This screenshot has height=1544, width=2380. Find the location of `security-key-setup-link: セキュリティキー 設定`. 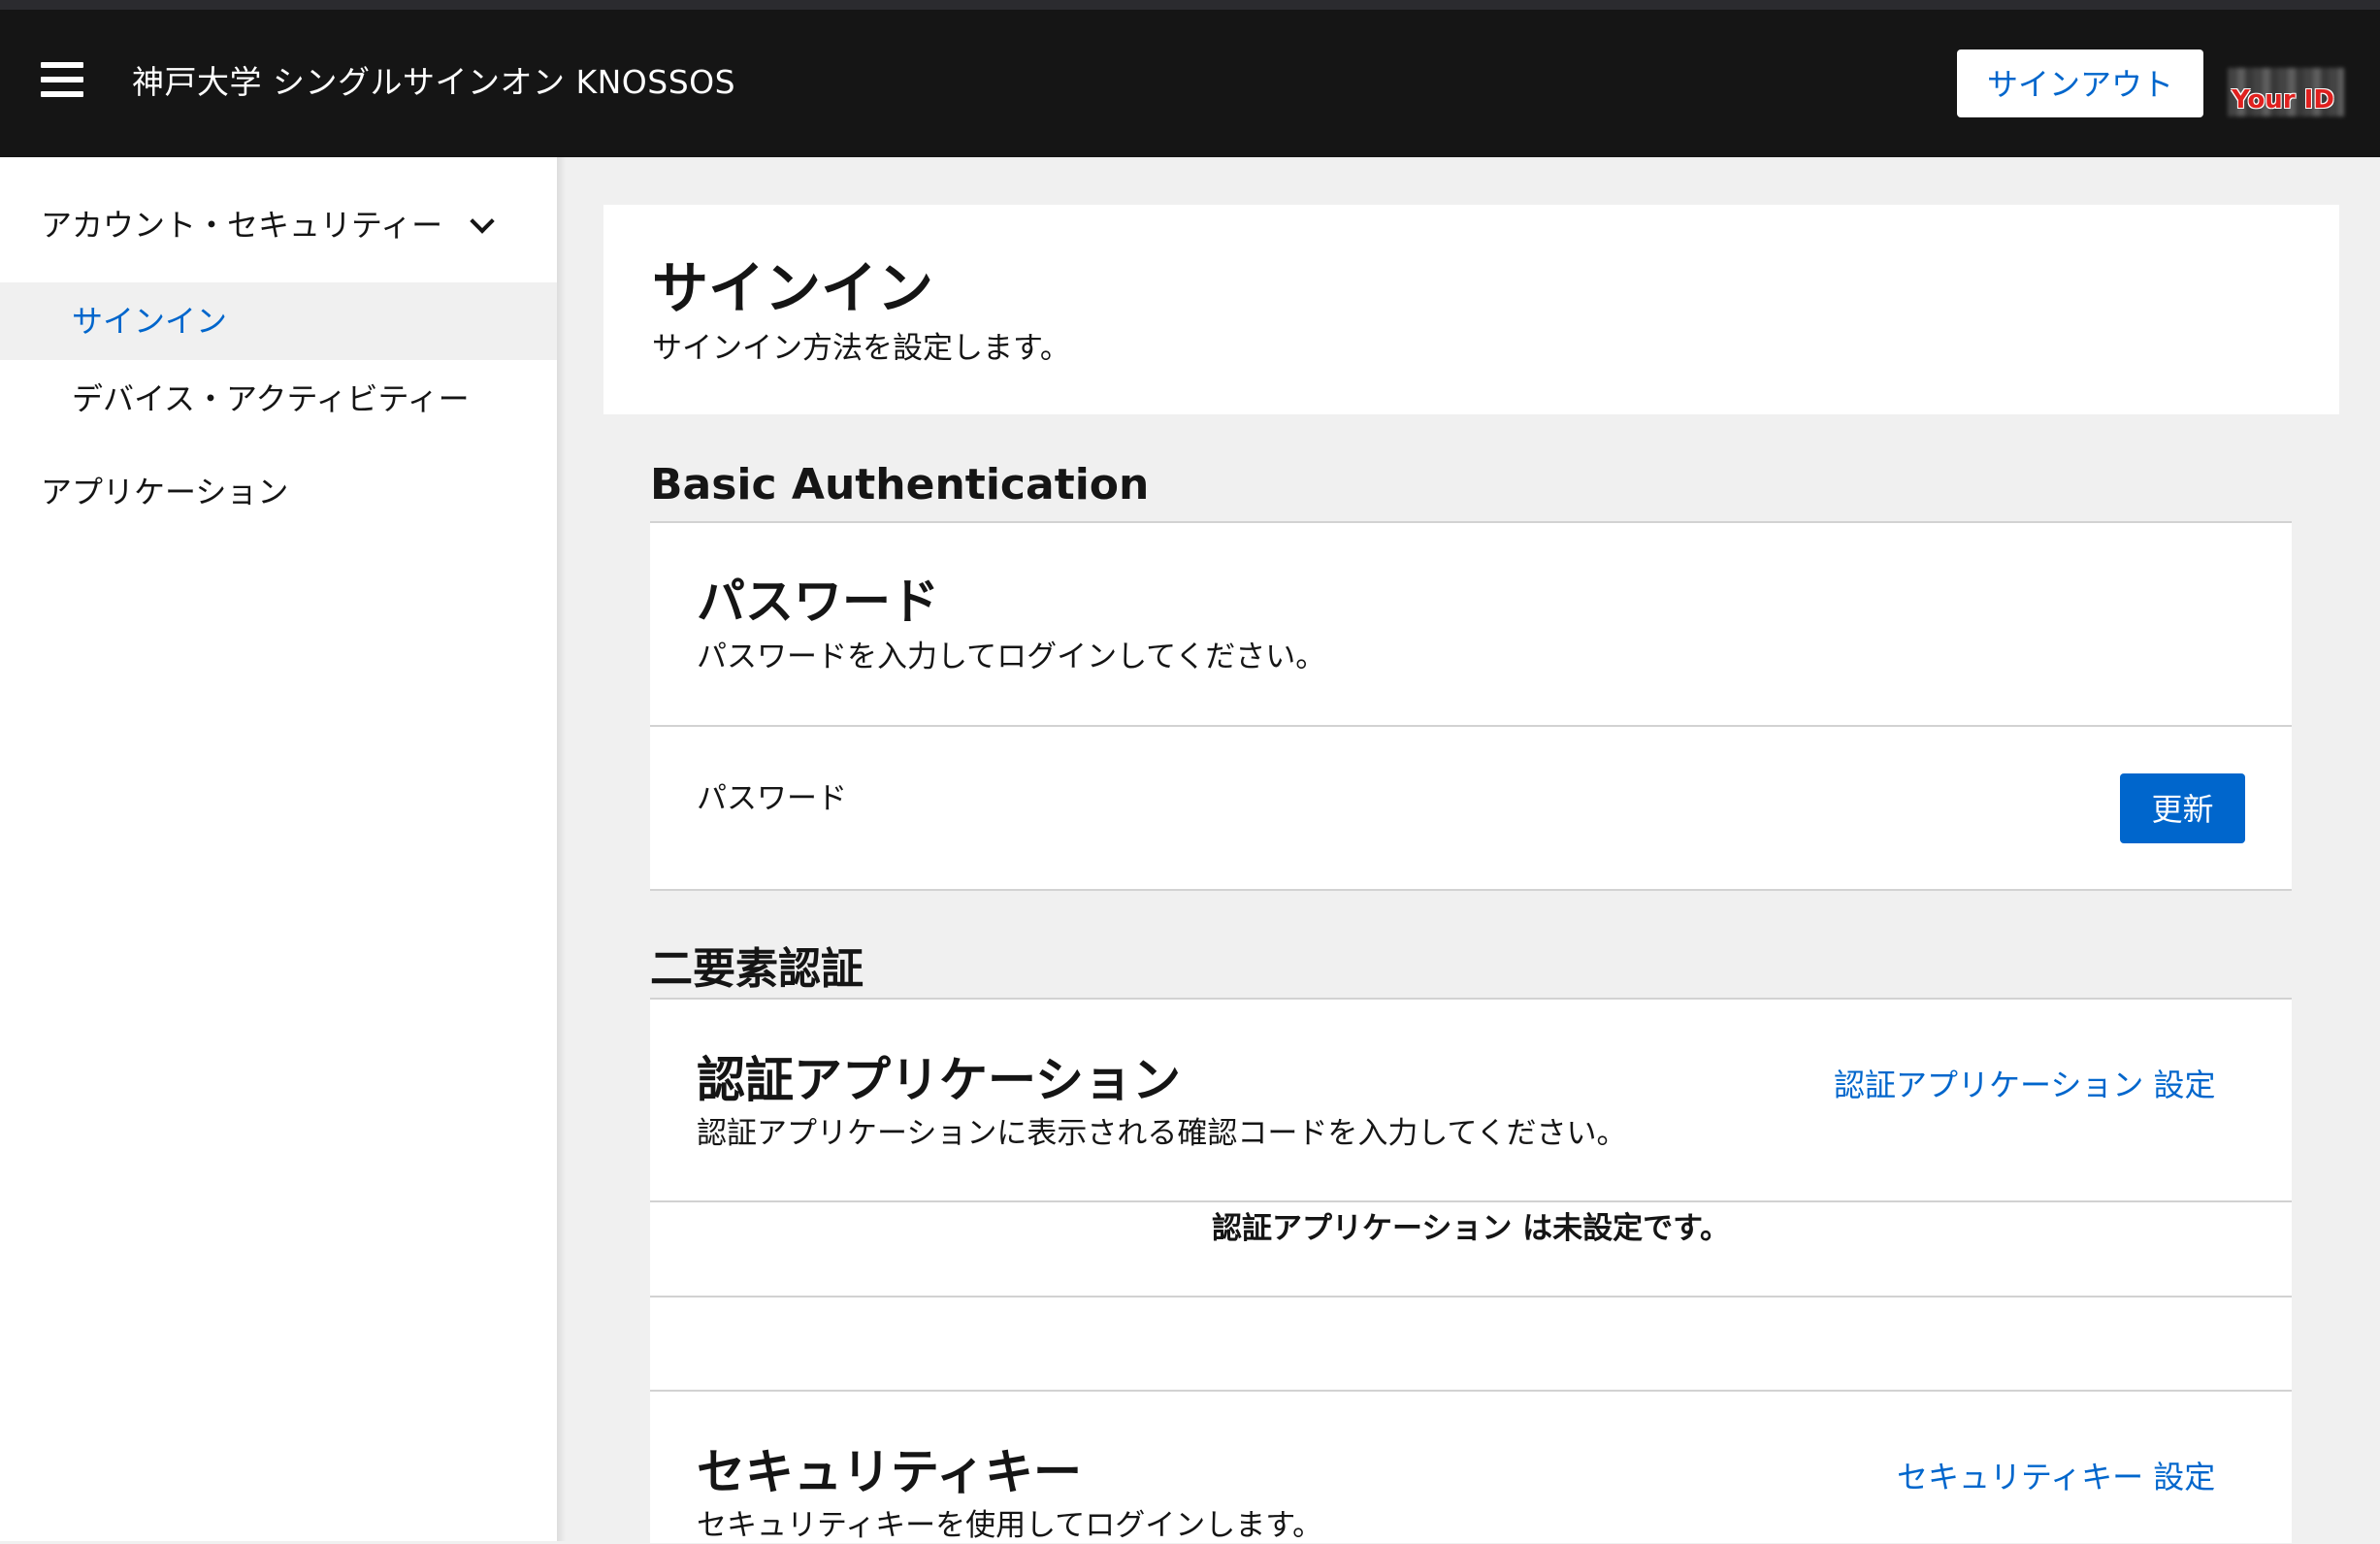

security-key-setup-link: セキュリティキー 設定 is located at coordinates (2056, 1475).